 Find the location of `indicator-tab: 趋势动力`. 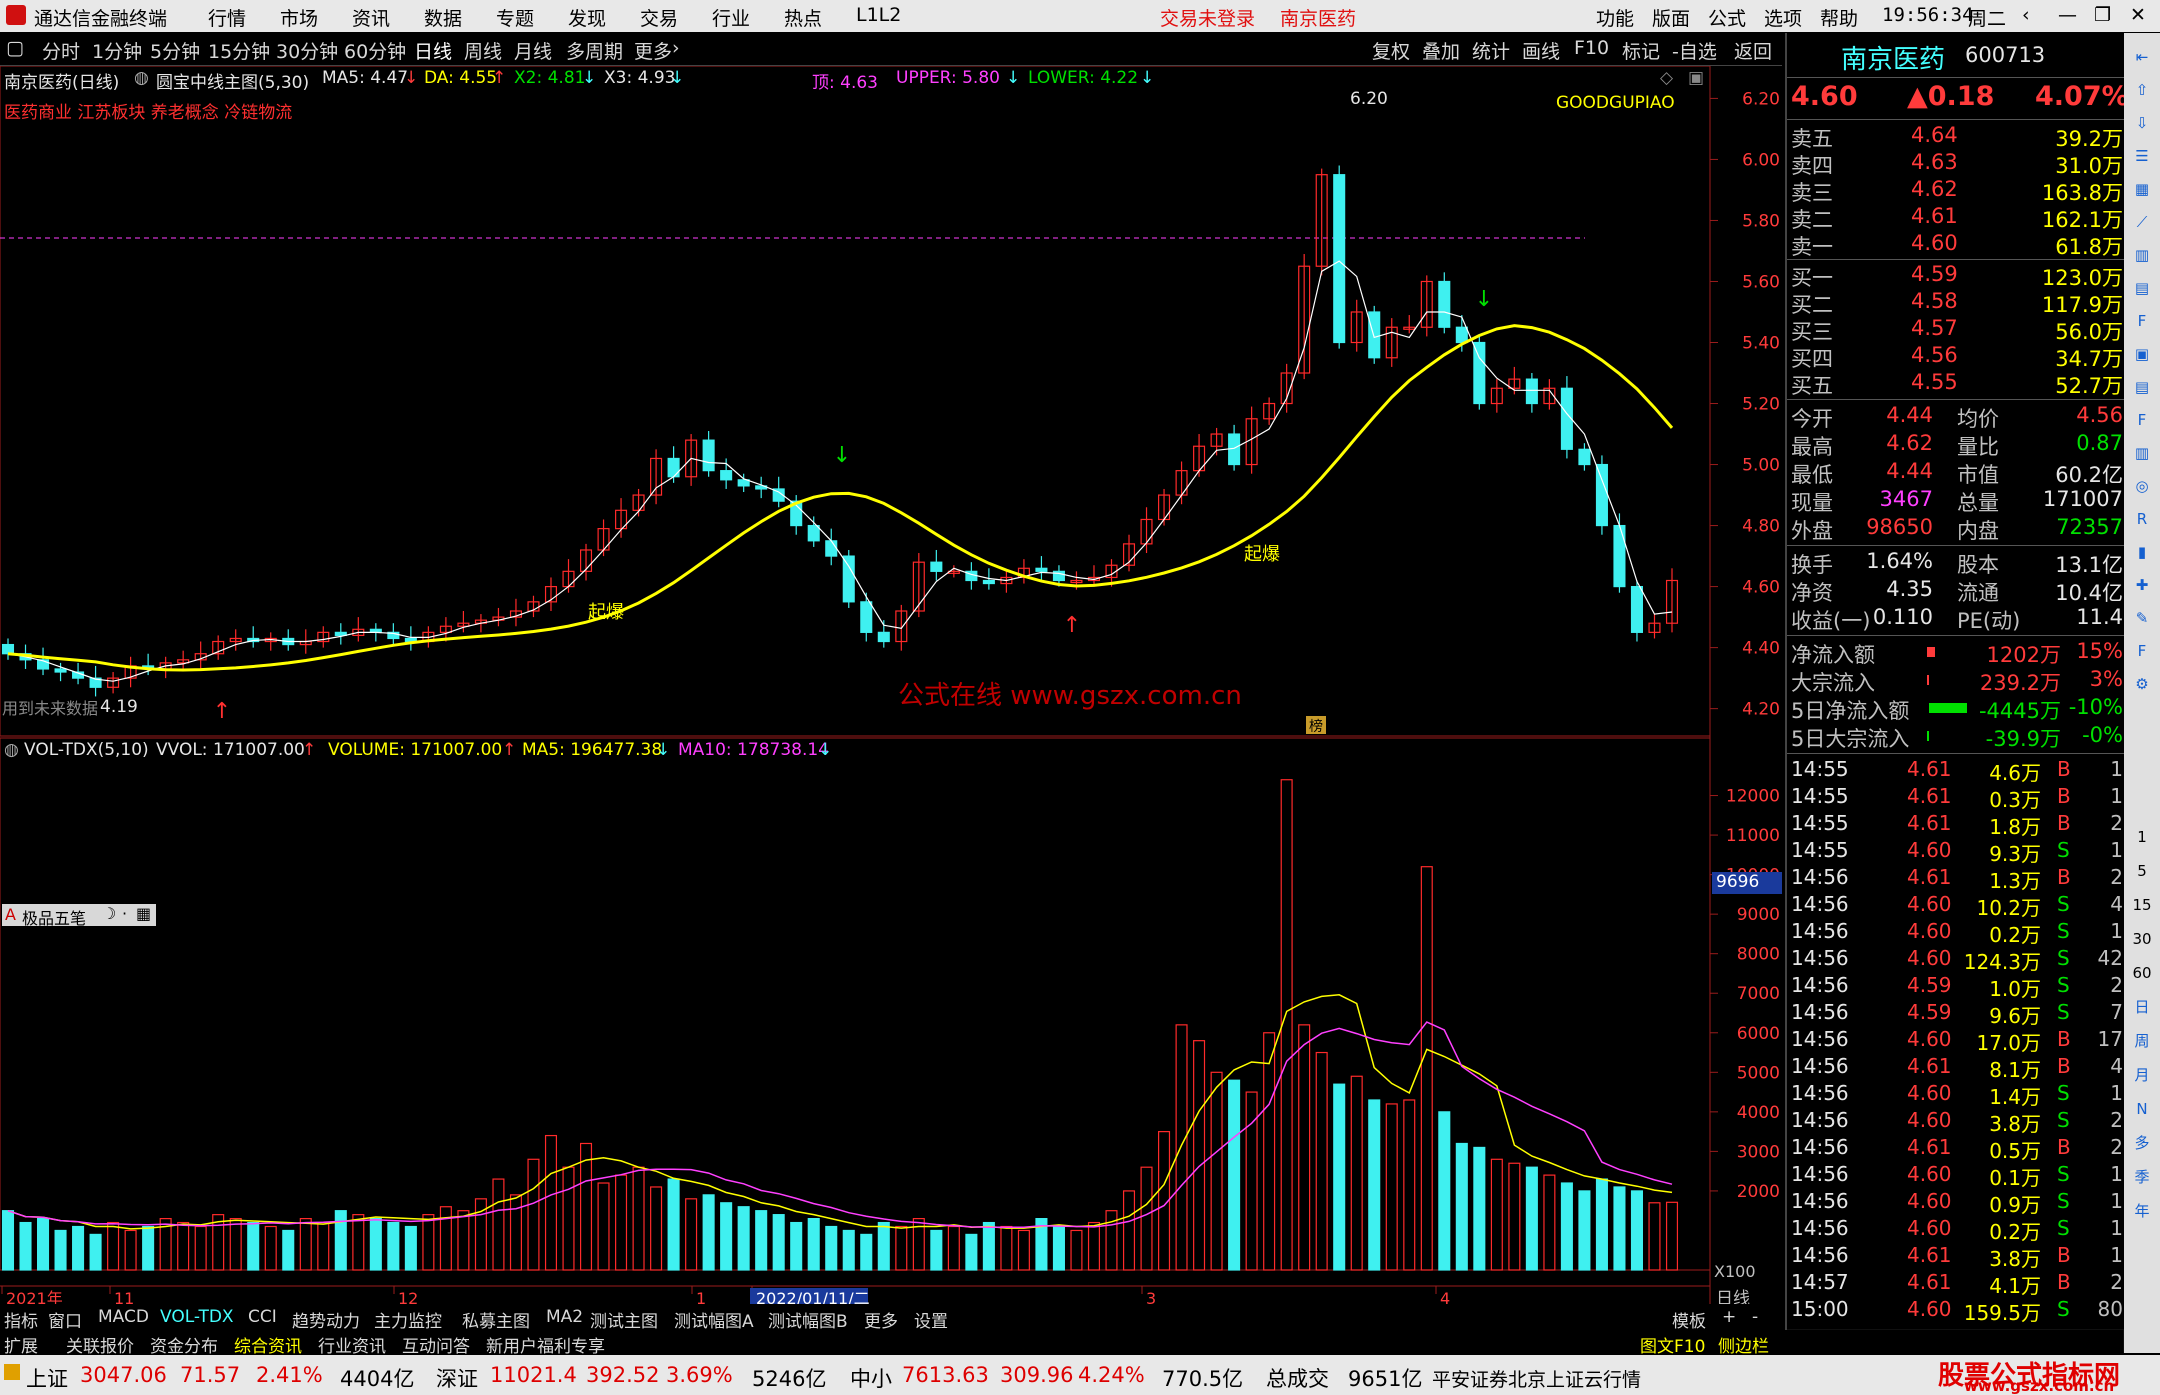

indicator-tab: 趋势动力 is located at coordinates (326, 1319).